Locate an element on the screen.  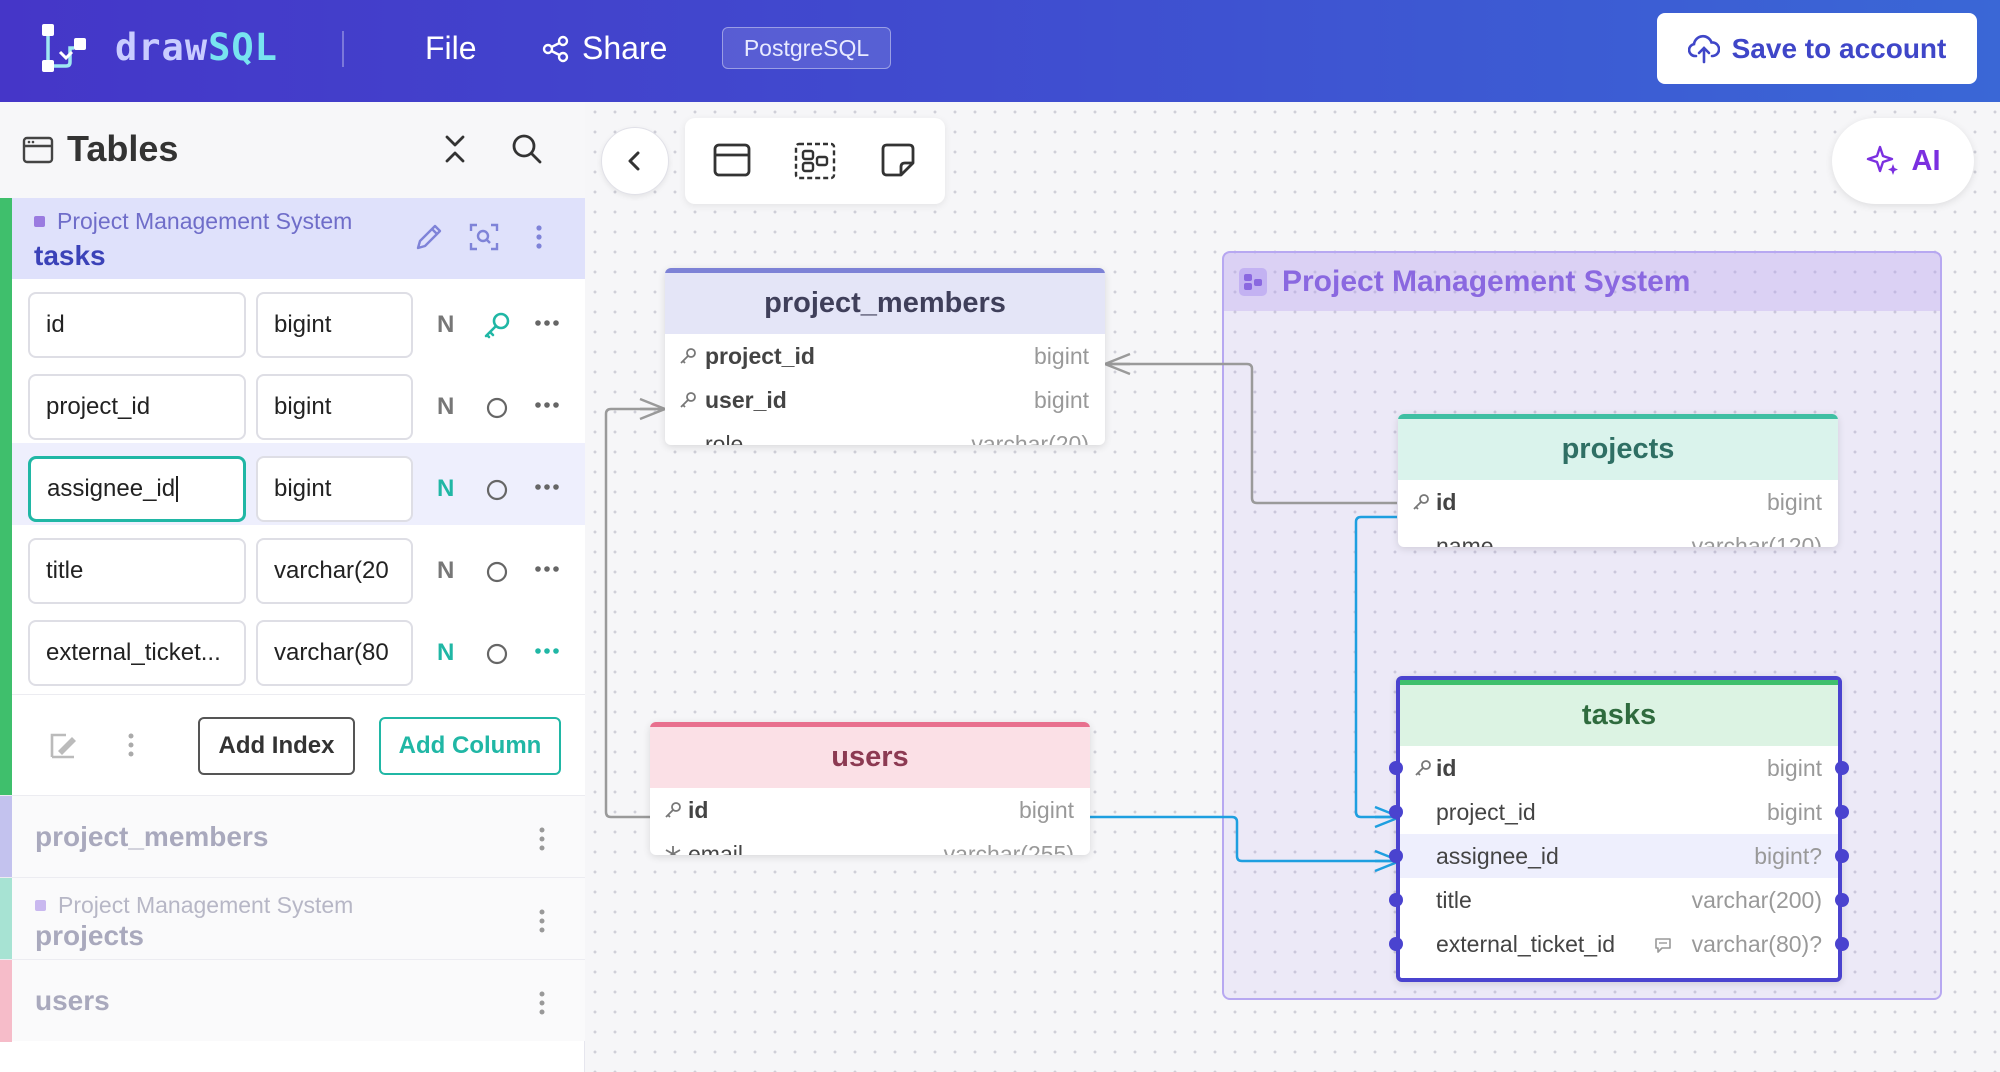
column-type: bigint is located at coordinates (1794, 767).